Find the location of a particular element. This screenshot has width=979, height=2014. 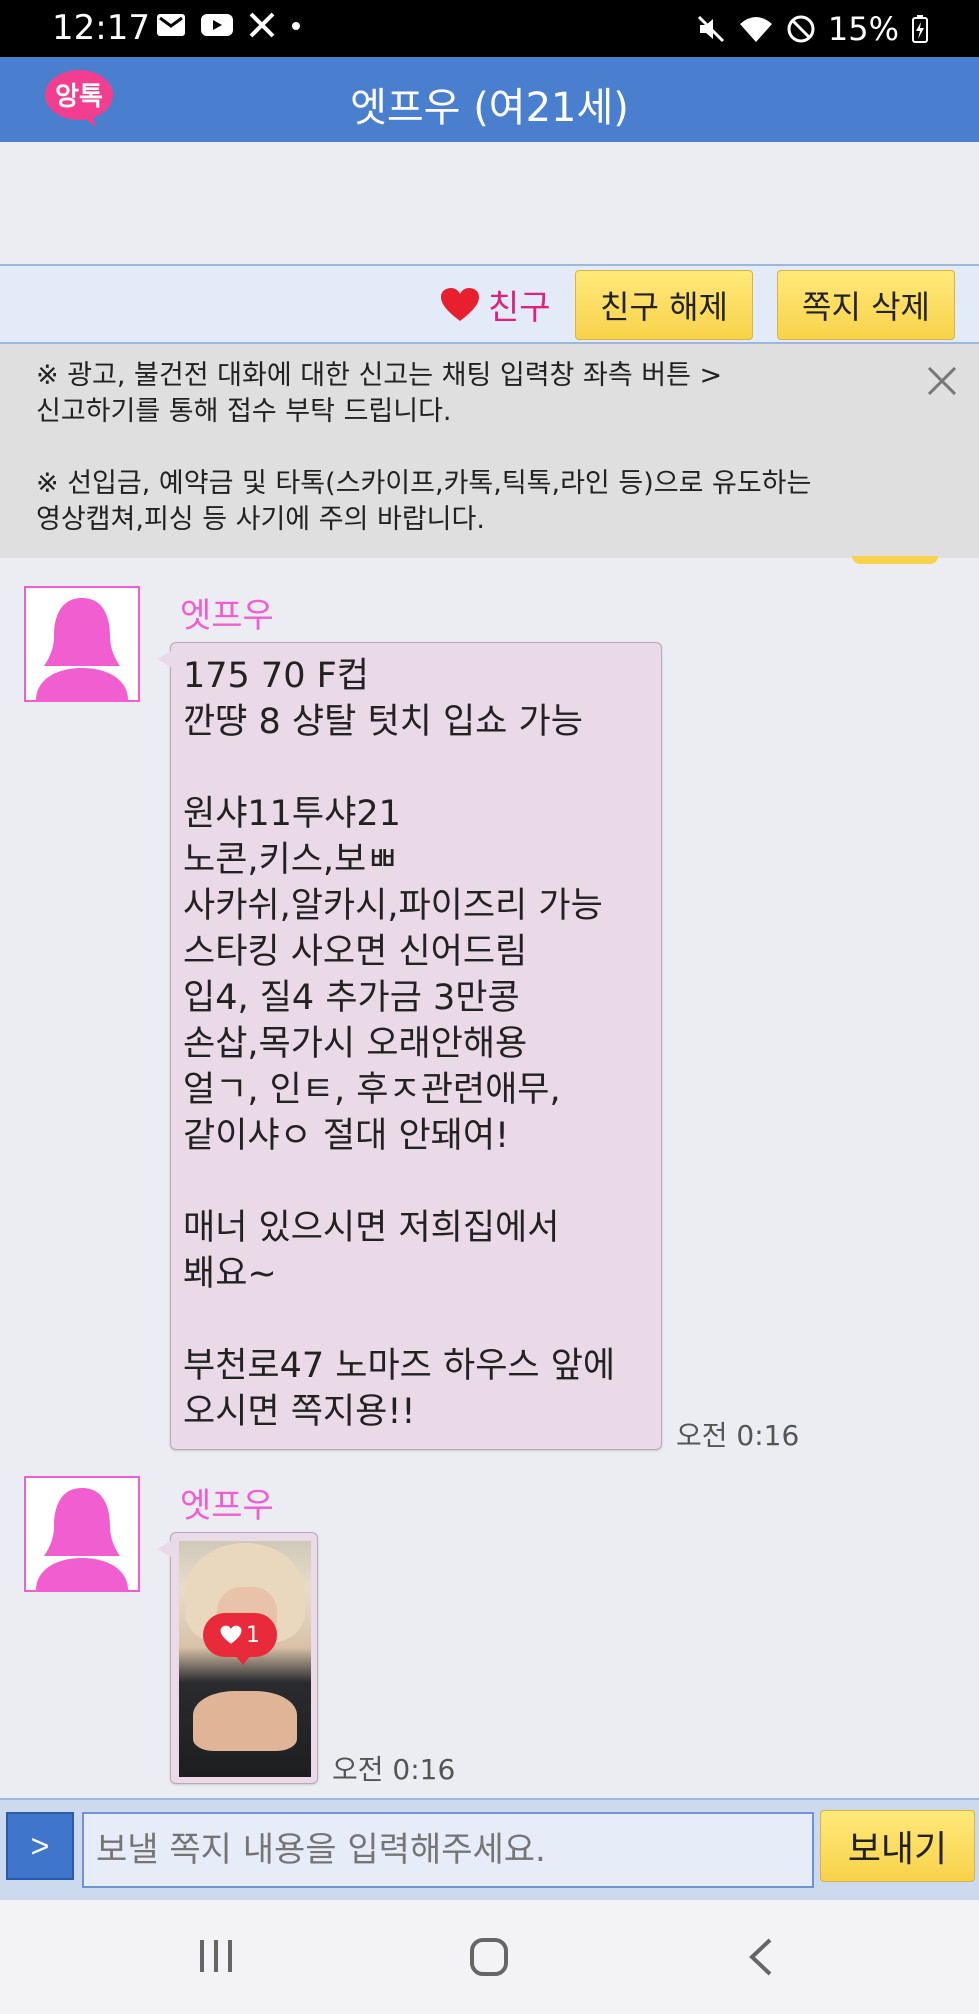

app-header: 앙톡 엣프우 (여21세) is located at coordinates (489, 99).